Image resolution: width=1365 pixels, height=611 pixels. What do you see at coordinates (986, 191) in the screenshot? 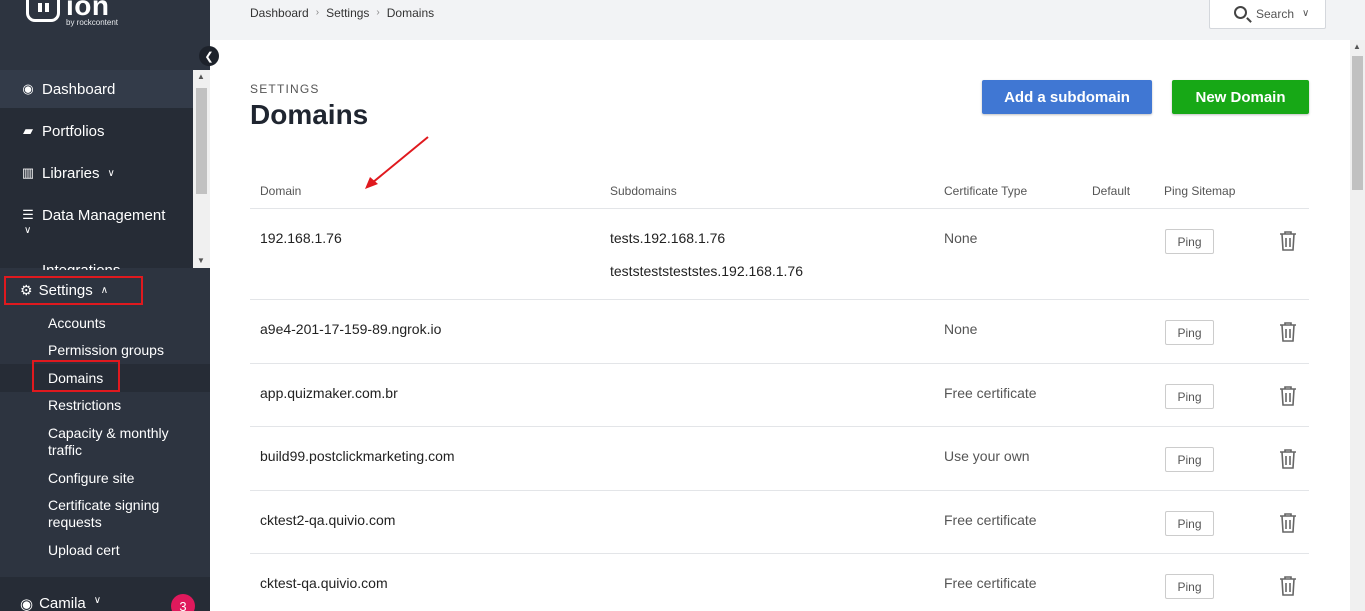
I see `column-header-certificate: Certificate Type` at bounding box center [986, 191].